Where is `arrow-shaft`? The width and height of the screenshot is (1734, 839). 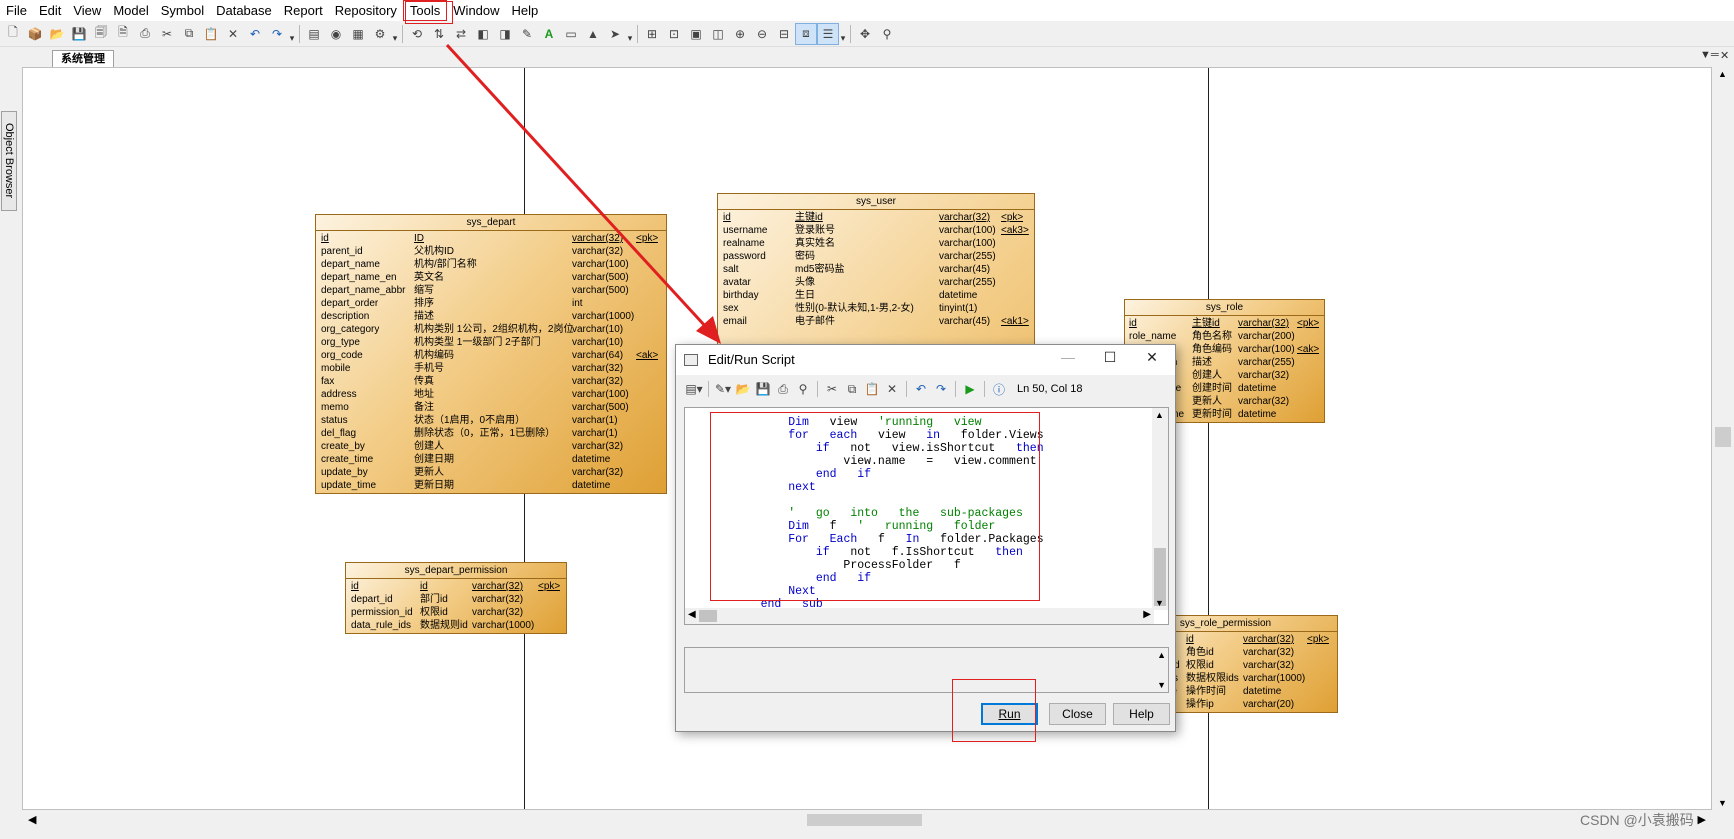 arrow-shaft is located at coordinates (576, 186).